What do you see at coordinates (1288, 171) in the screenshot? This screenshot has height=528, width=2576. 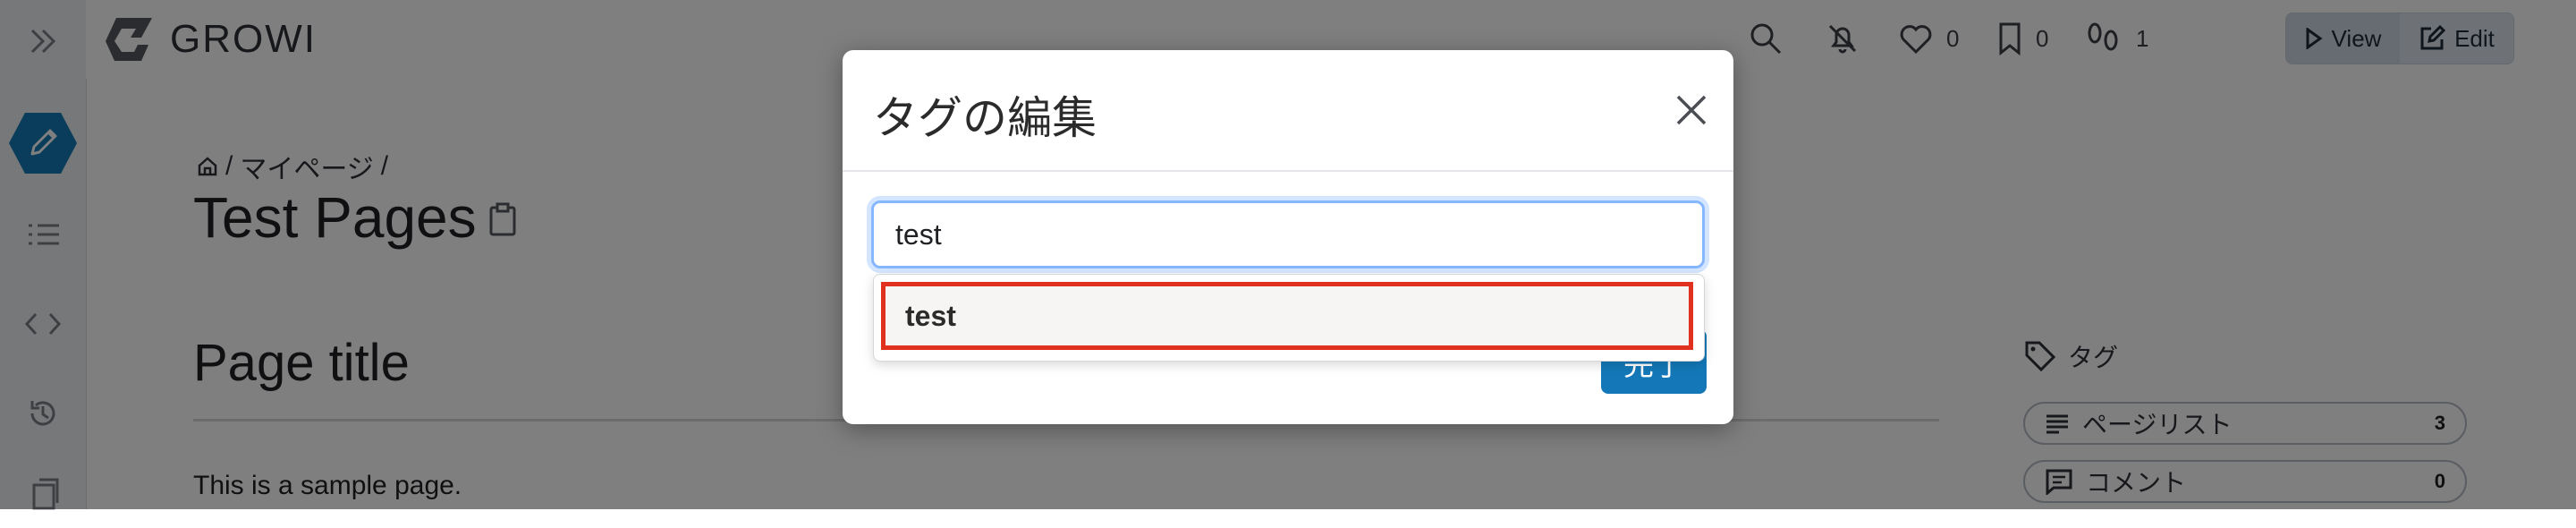 I see `modal-header-divider` at bounding box center [1288, 171].